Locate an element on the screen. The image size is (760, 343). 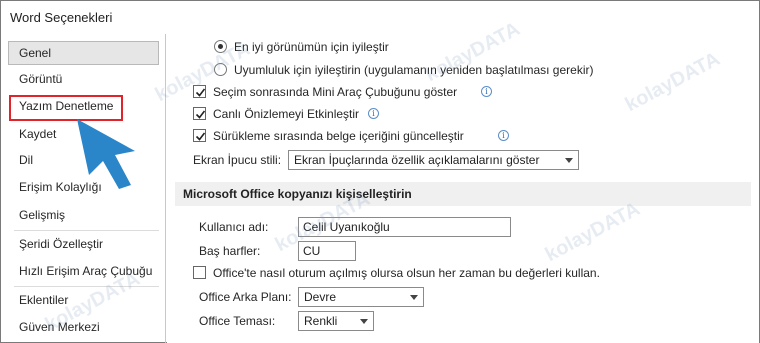
background-select: Devre is located at coordinates (361, 297).